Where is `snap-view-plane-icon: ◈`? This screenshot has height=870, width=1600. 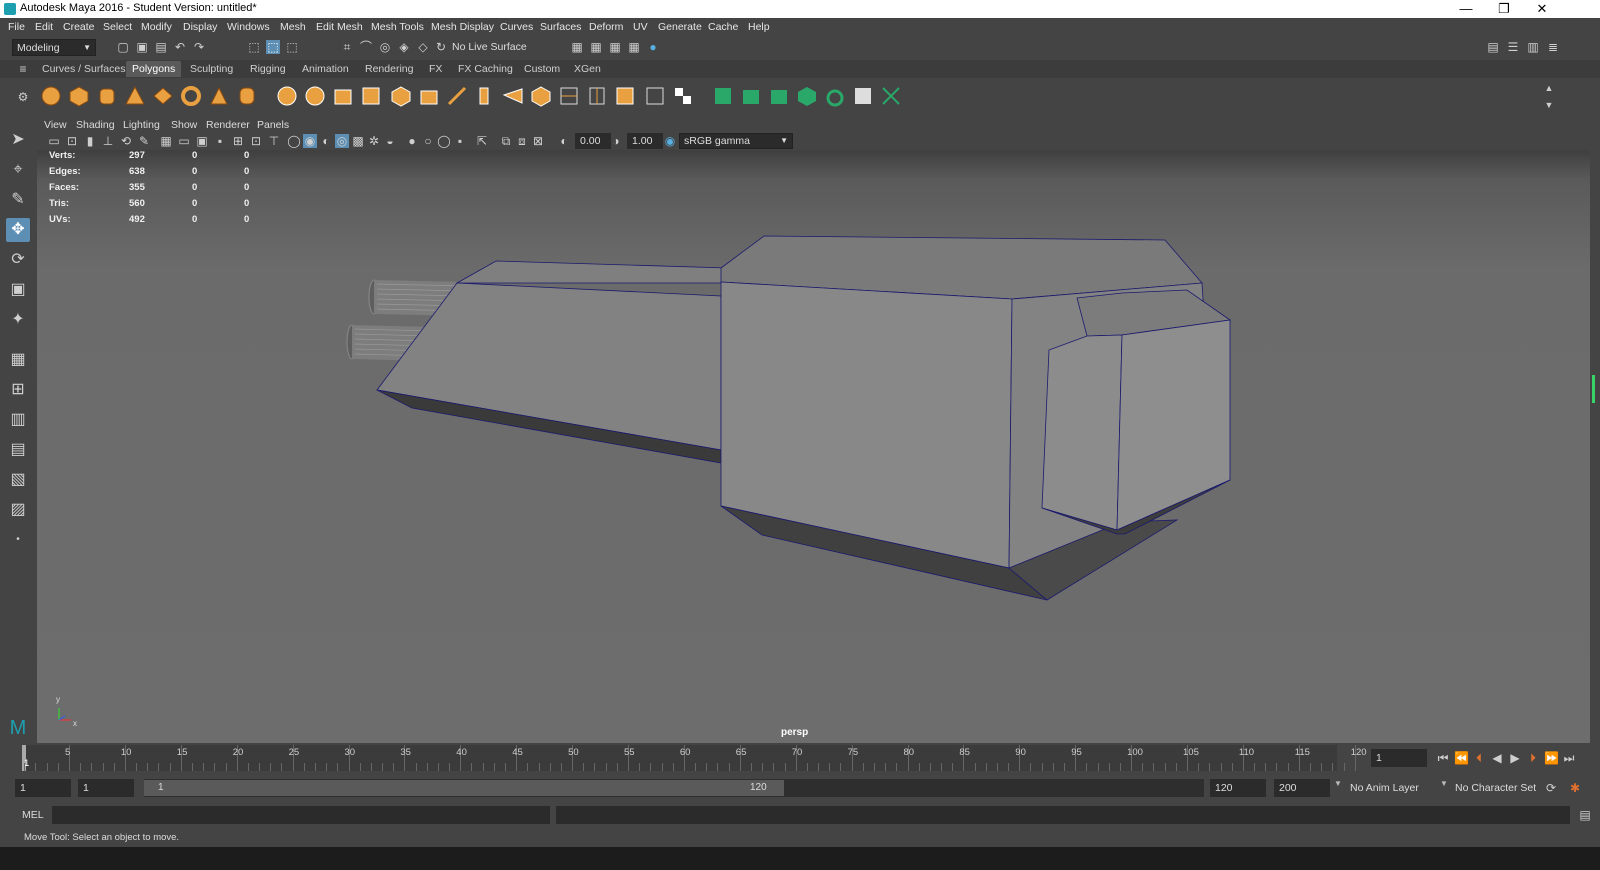
snap-view-plane-icon: ◈ is located at coordinates (404, 47).